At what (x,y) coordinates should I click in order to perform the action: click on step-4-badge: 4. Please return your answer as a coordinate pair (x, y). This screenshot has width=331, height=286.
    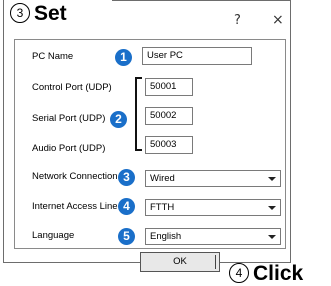
    Looking at the image, I should click on (126, 206).